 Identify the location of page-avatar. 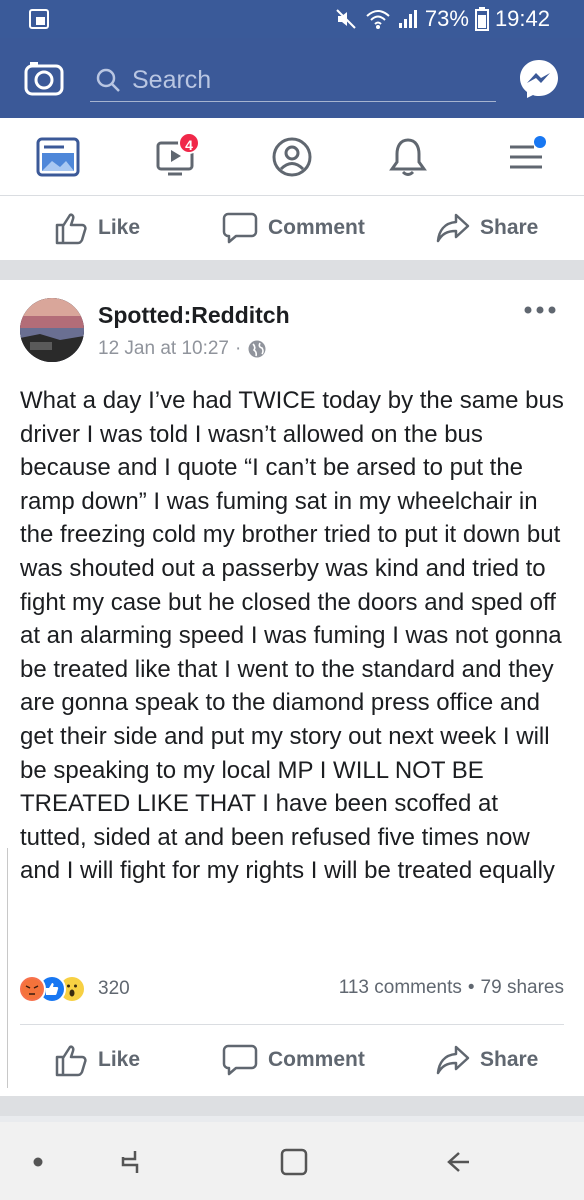
(52, 330).